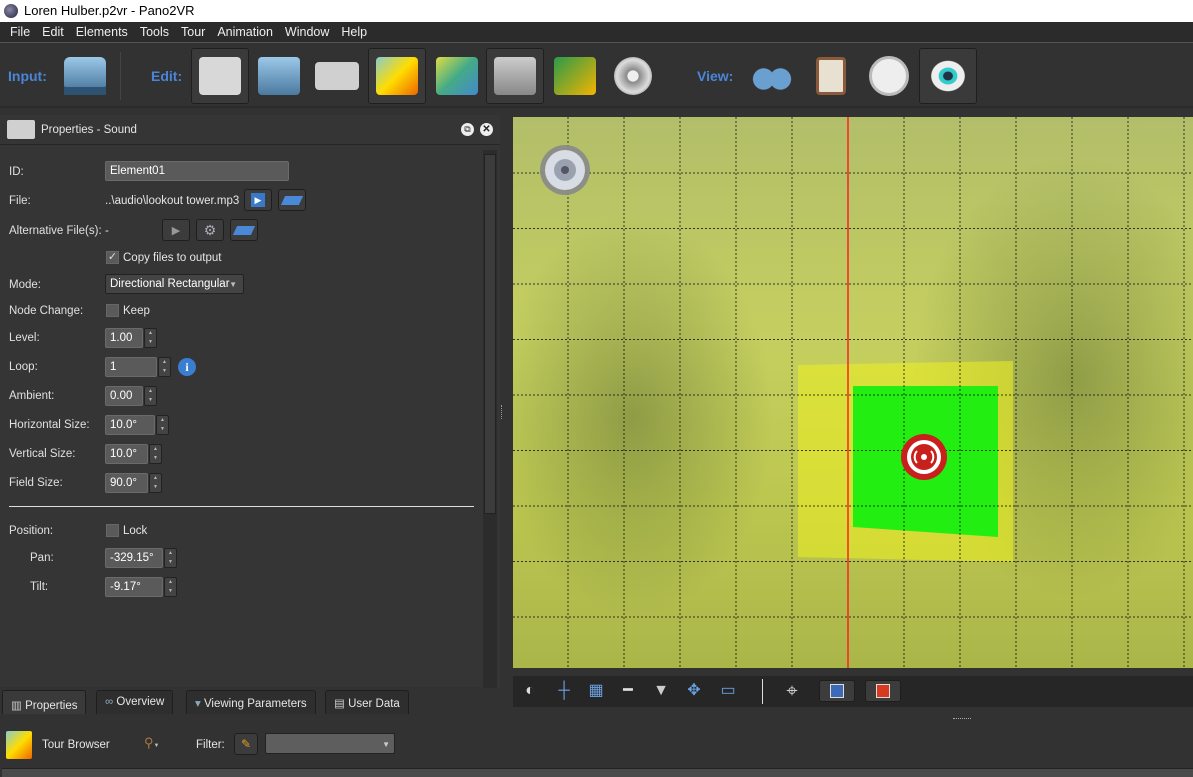 This screenshot has height=777, width=1193. What do you see at coordinates (490, 334) in the screenshot?
I see `scrollbar-thumb` at bounding box center [490, 334].